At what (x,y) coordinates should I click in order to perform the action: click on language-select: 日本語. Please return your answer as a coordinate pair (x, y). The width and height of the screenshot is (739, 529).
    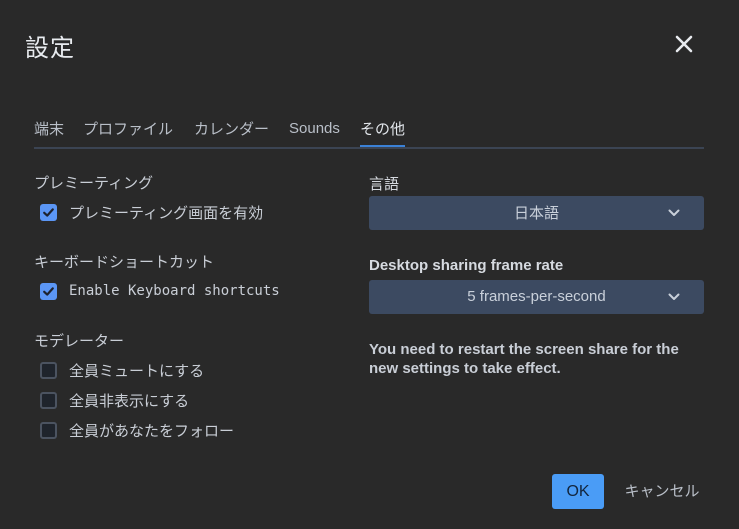
    Looking at the image, I should click on (536, 213).